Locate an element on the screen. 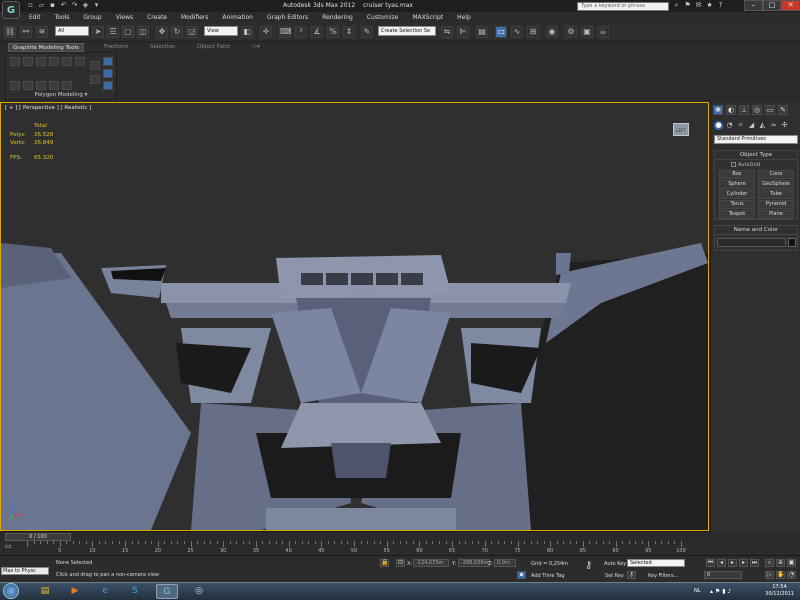 The height and width of the screenshot is (600, 800). spacewarps-category-icon: ≈ is located at coordinates (773, 125).